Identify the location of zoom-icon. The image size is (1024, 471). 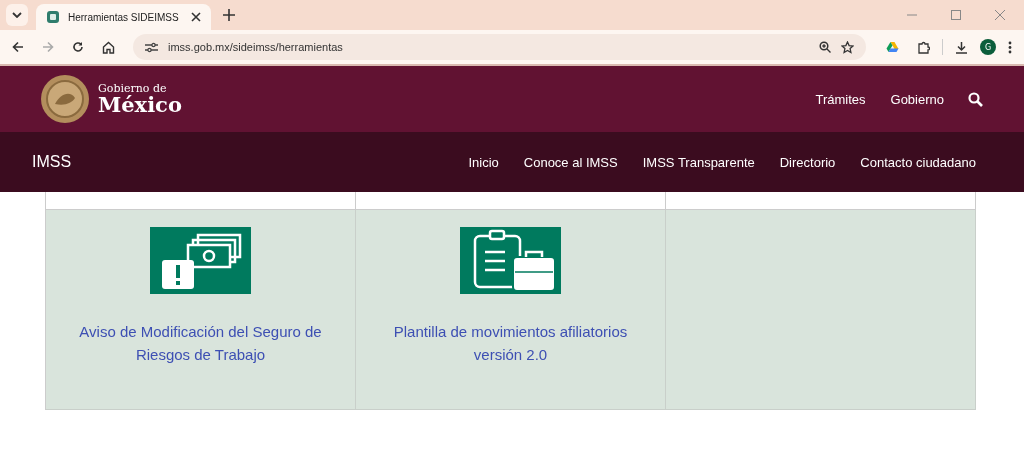
(825, 47).